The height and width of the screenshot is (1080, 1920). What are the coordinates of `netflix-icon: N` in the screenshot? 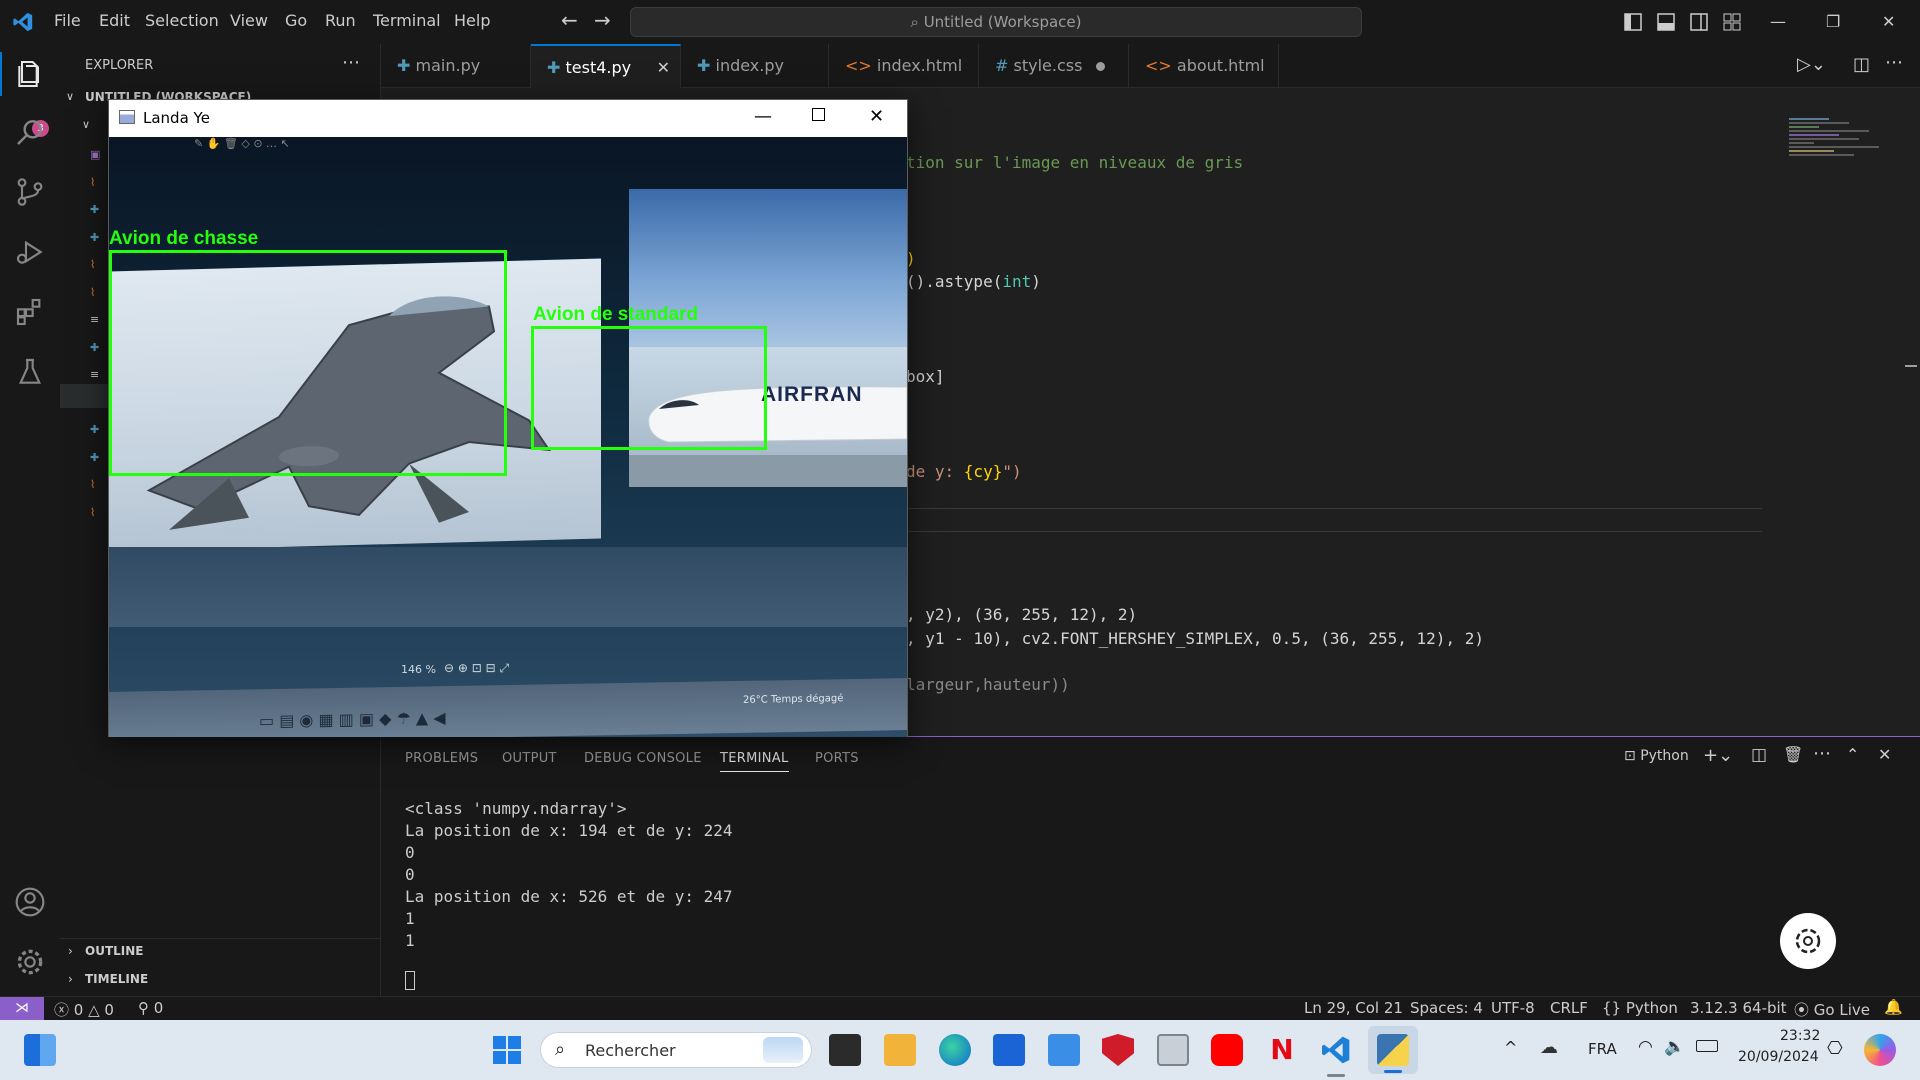 It's located at (1282, 1050).